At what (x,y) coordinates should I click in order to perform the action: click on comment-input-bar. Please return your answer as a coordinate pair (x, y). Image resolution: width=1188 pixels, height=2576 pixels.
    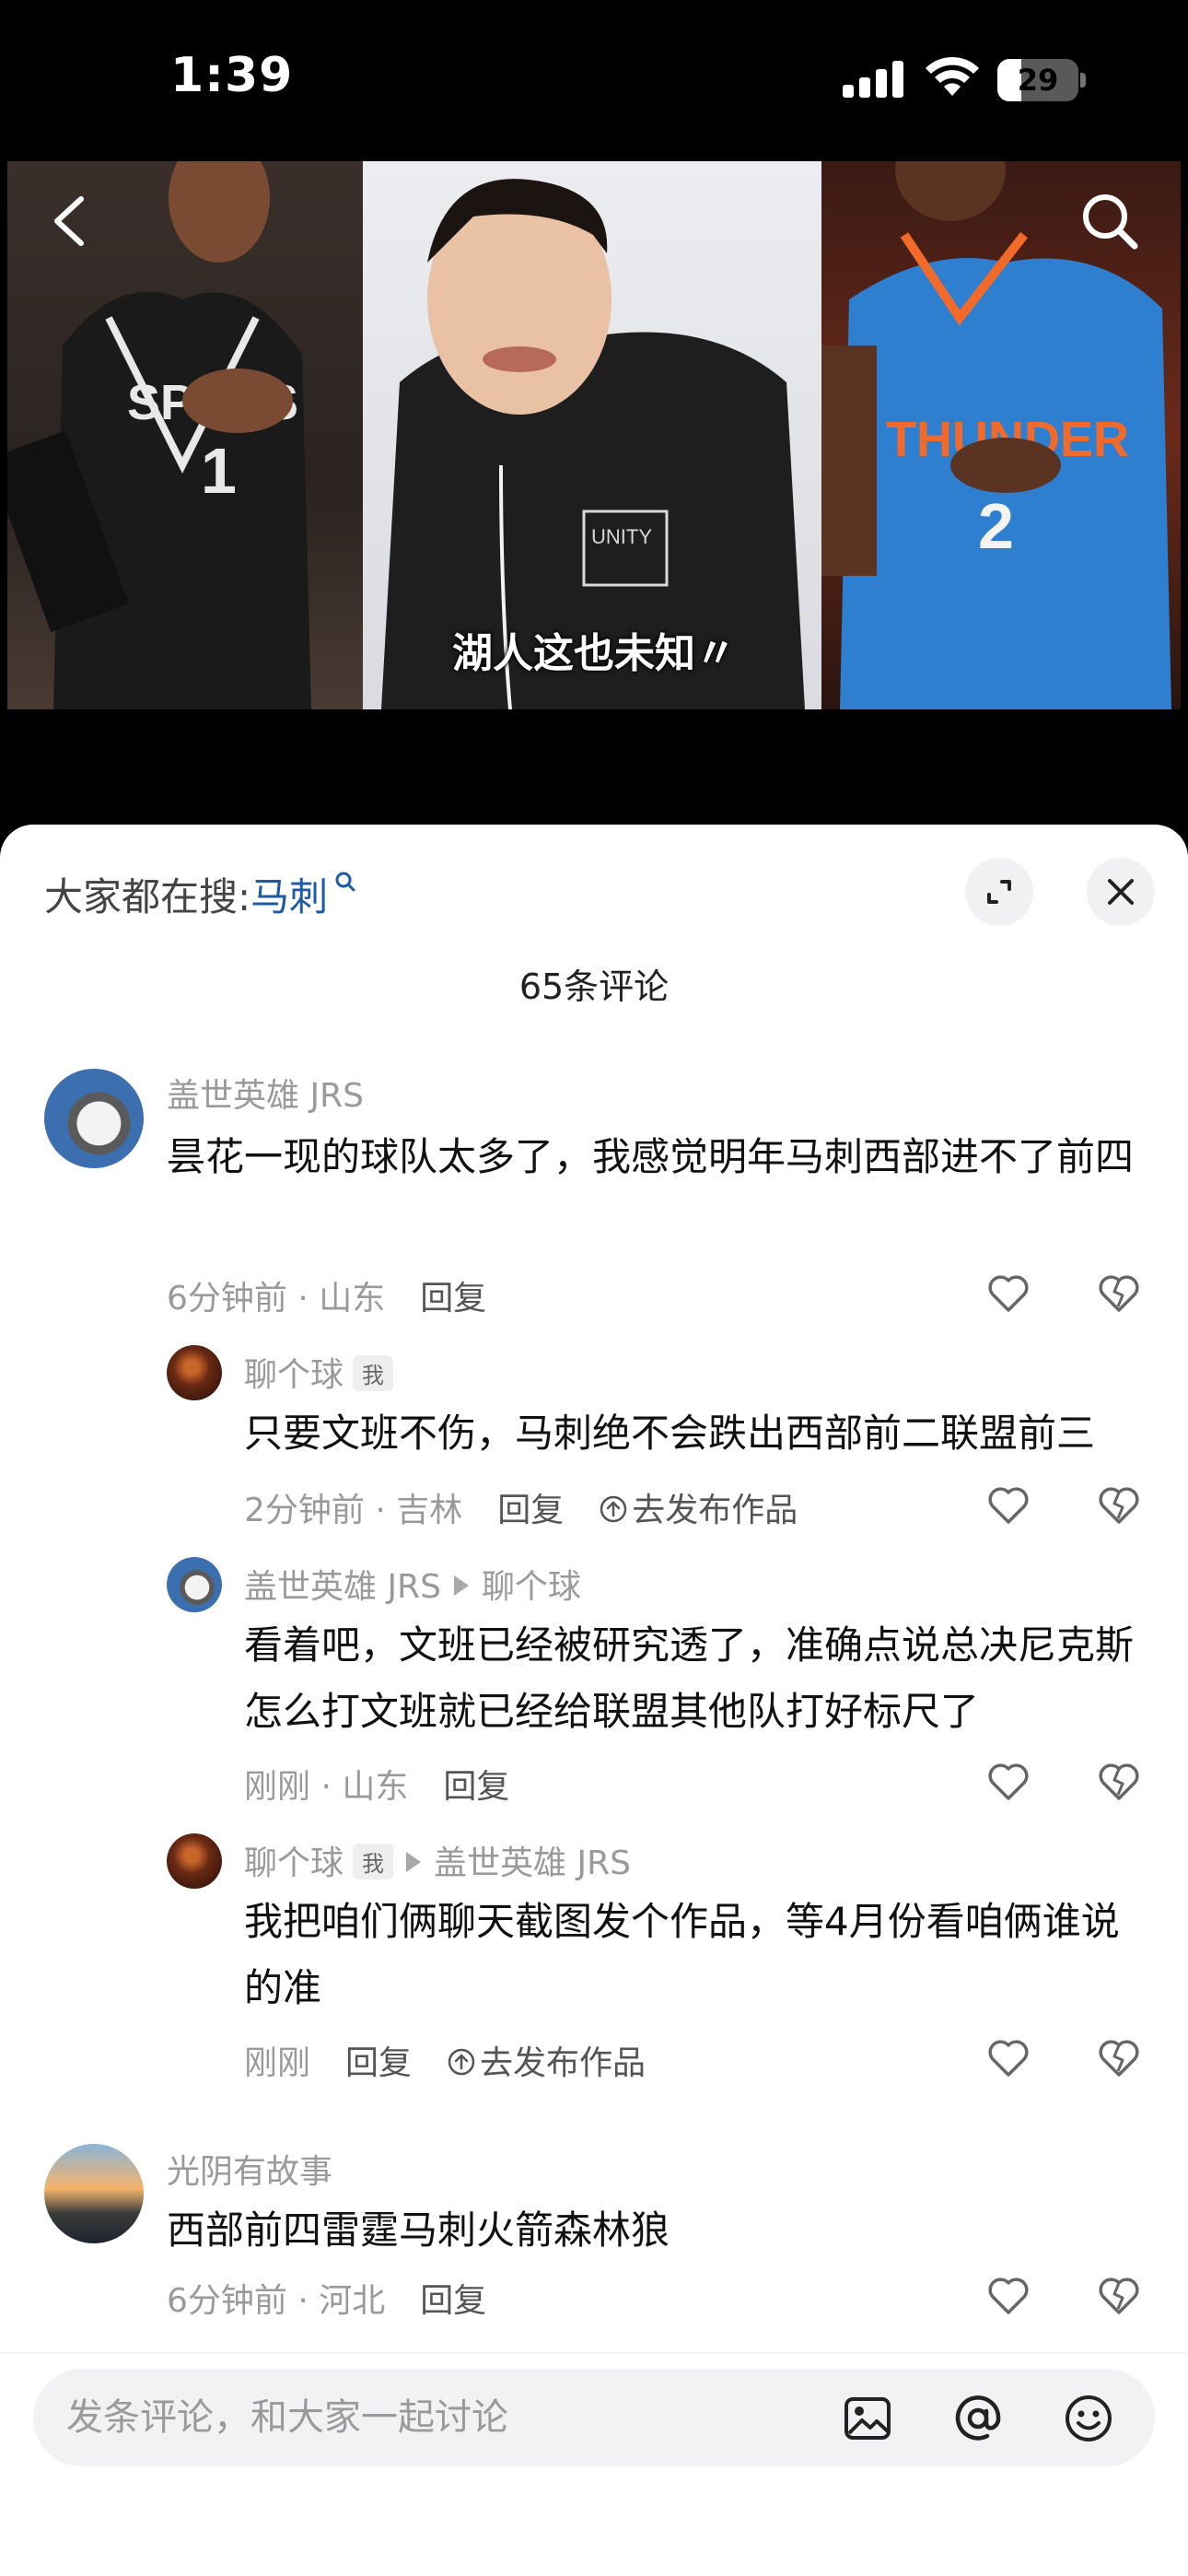
    Looking at the image, I should click on (594, 2464).